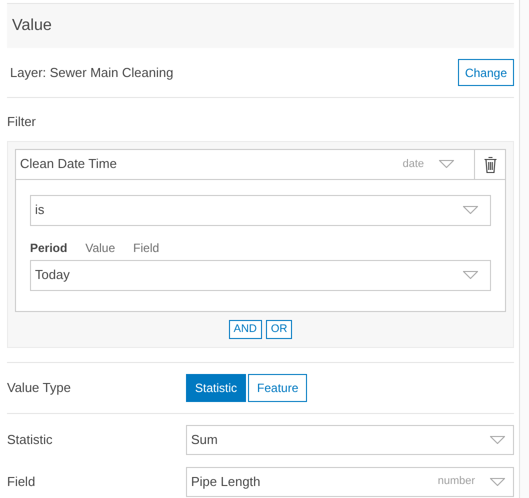 The width and height of the screenshot is (529, 498). I want to click on select-value: Clean Date Time, so click(68, 164).